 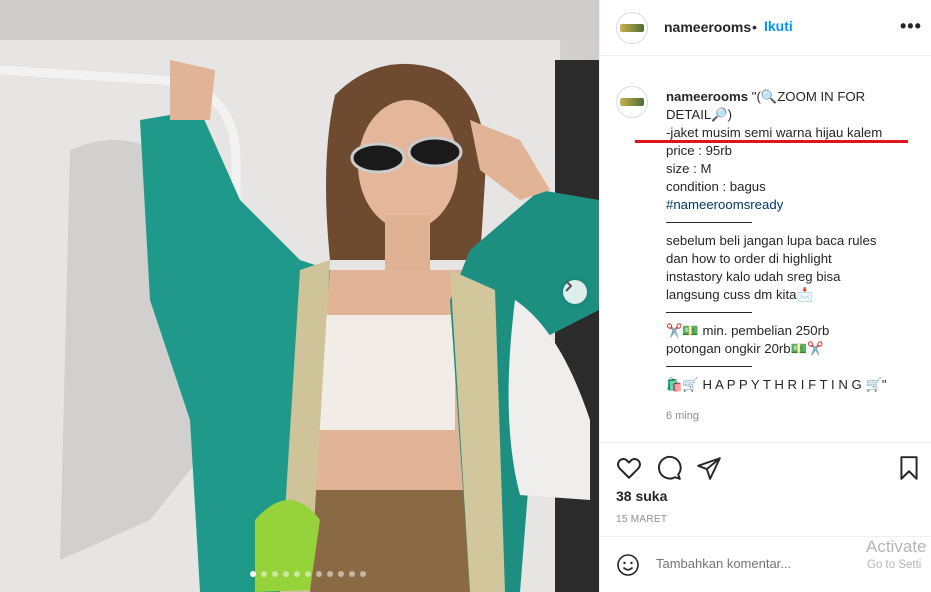 I want to click on caption-line: potongan ongkir 20rb💵✂️, so click(x=745, y=348).